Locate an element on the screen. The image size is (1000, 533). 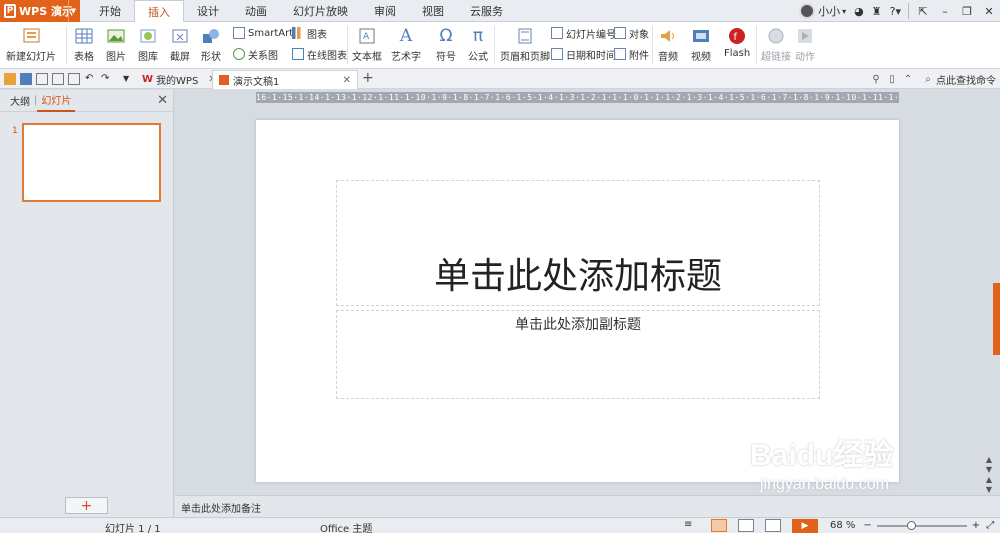
customize-dropdown-icon: ▼ is located at coordinates (129, 79).